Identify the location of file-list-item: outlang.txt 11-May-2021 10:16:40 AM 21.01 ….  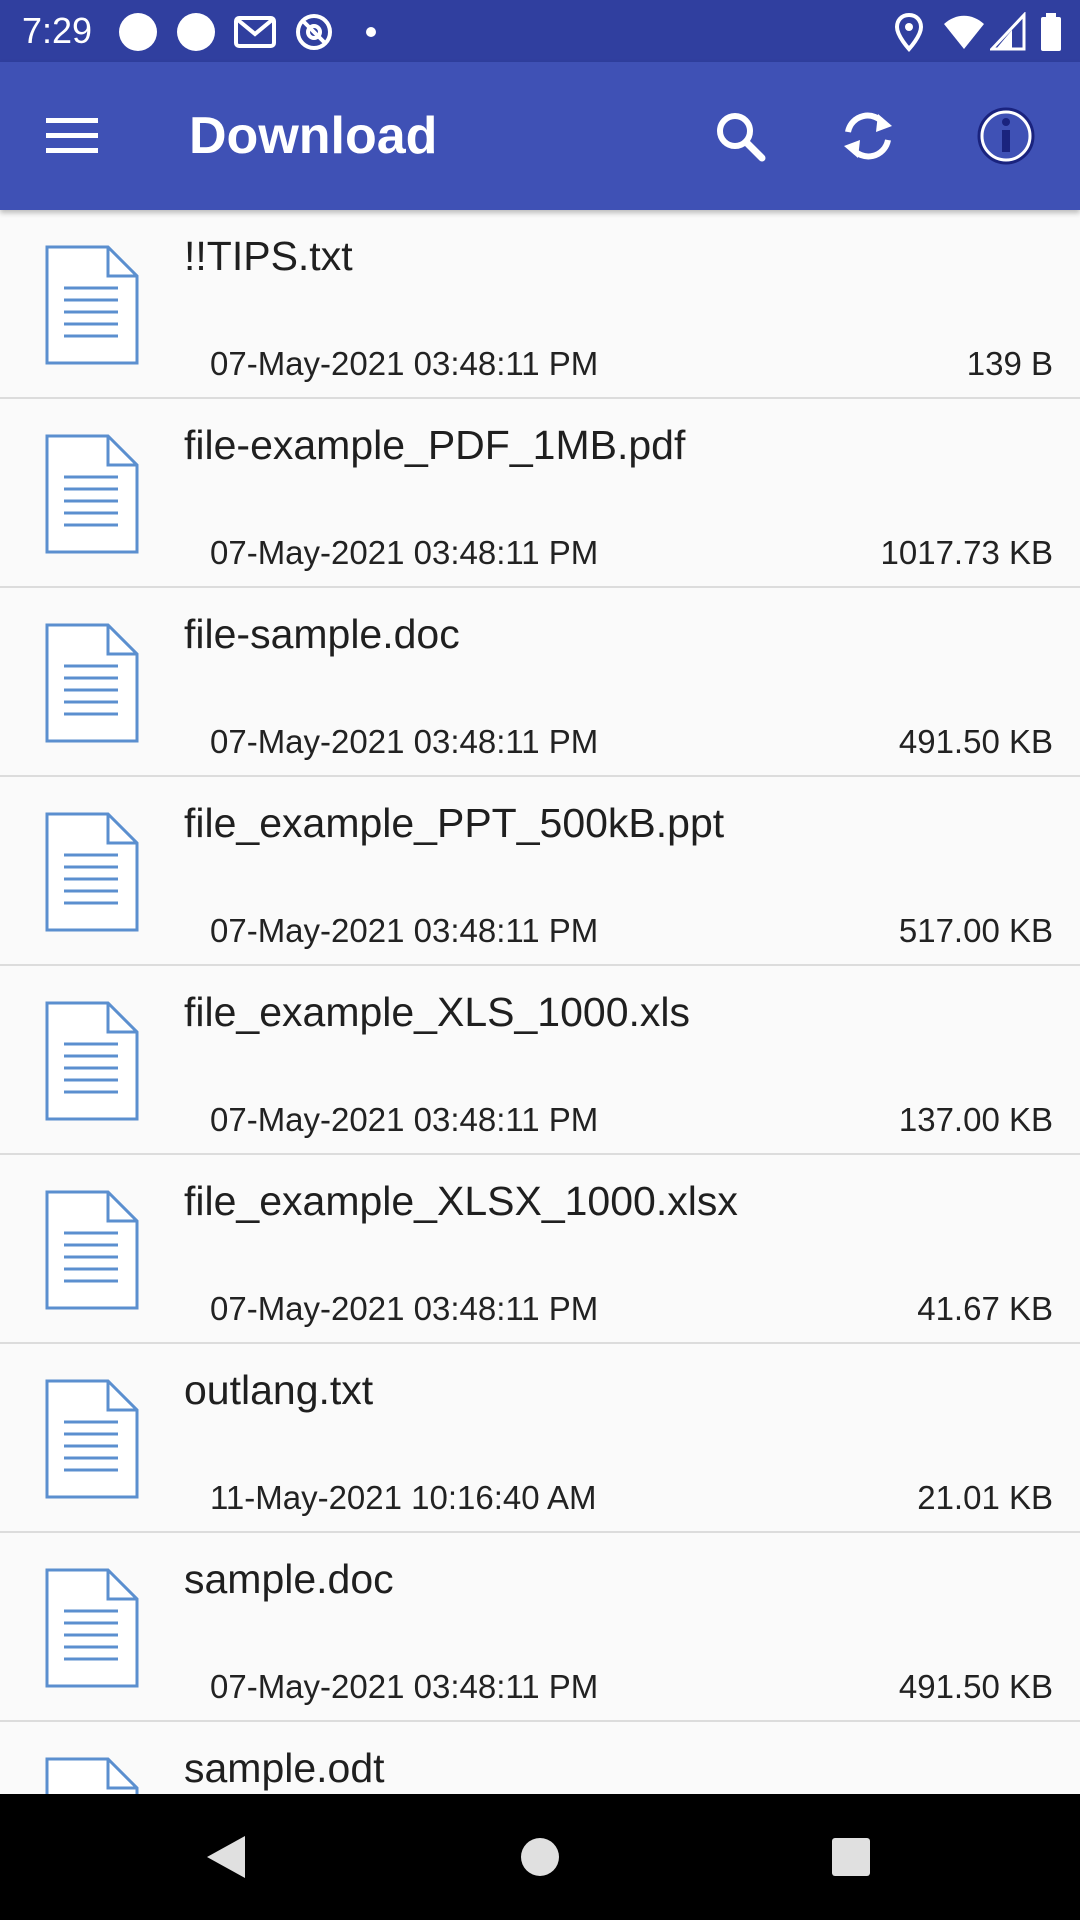
(540, 1438).